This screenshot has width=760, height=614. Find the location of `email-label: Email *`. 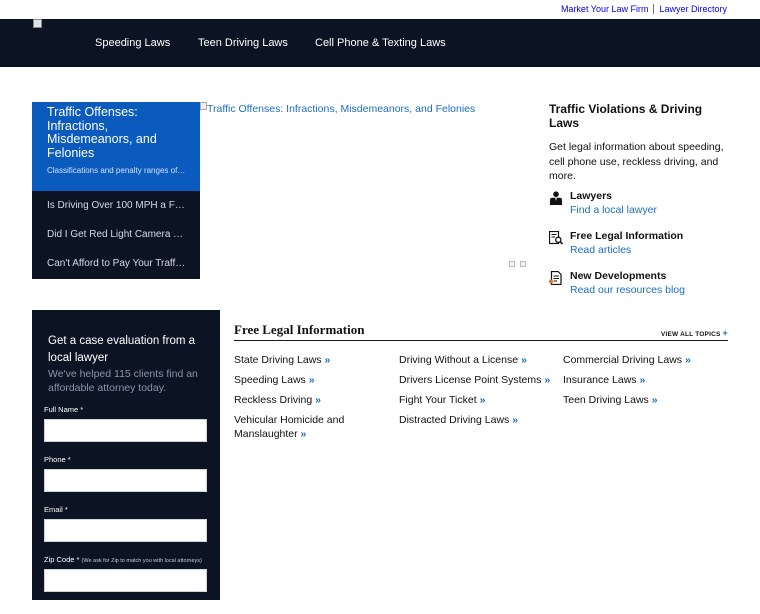

email-label: Email * is located at coordinates (56, 509).